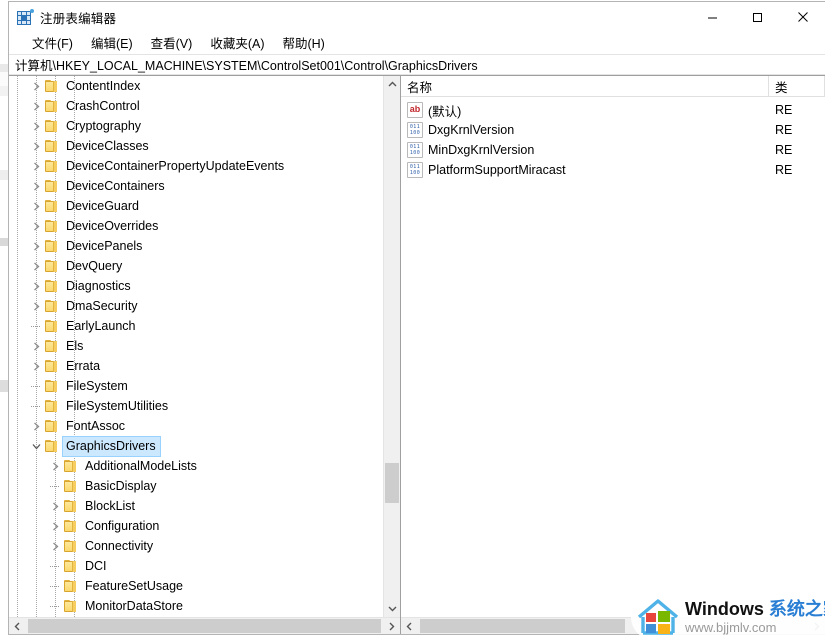 The width and height of the screenshot is (825, 641). Describe the element at coordinates (134, 605) in the screenshot. I see `tree-item-label: MonitorDataStore` at that location.